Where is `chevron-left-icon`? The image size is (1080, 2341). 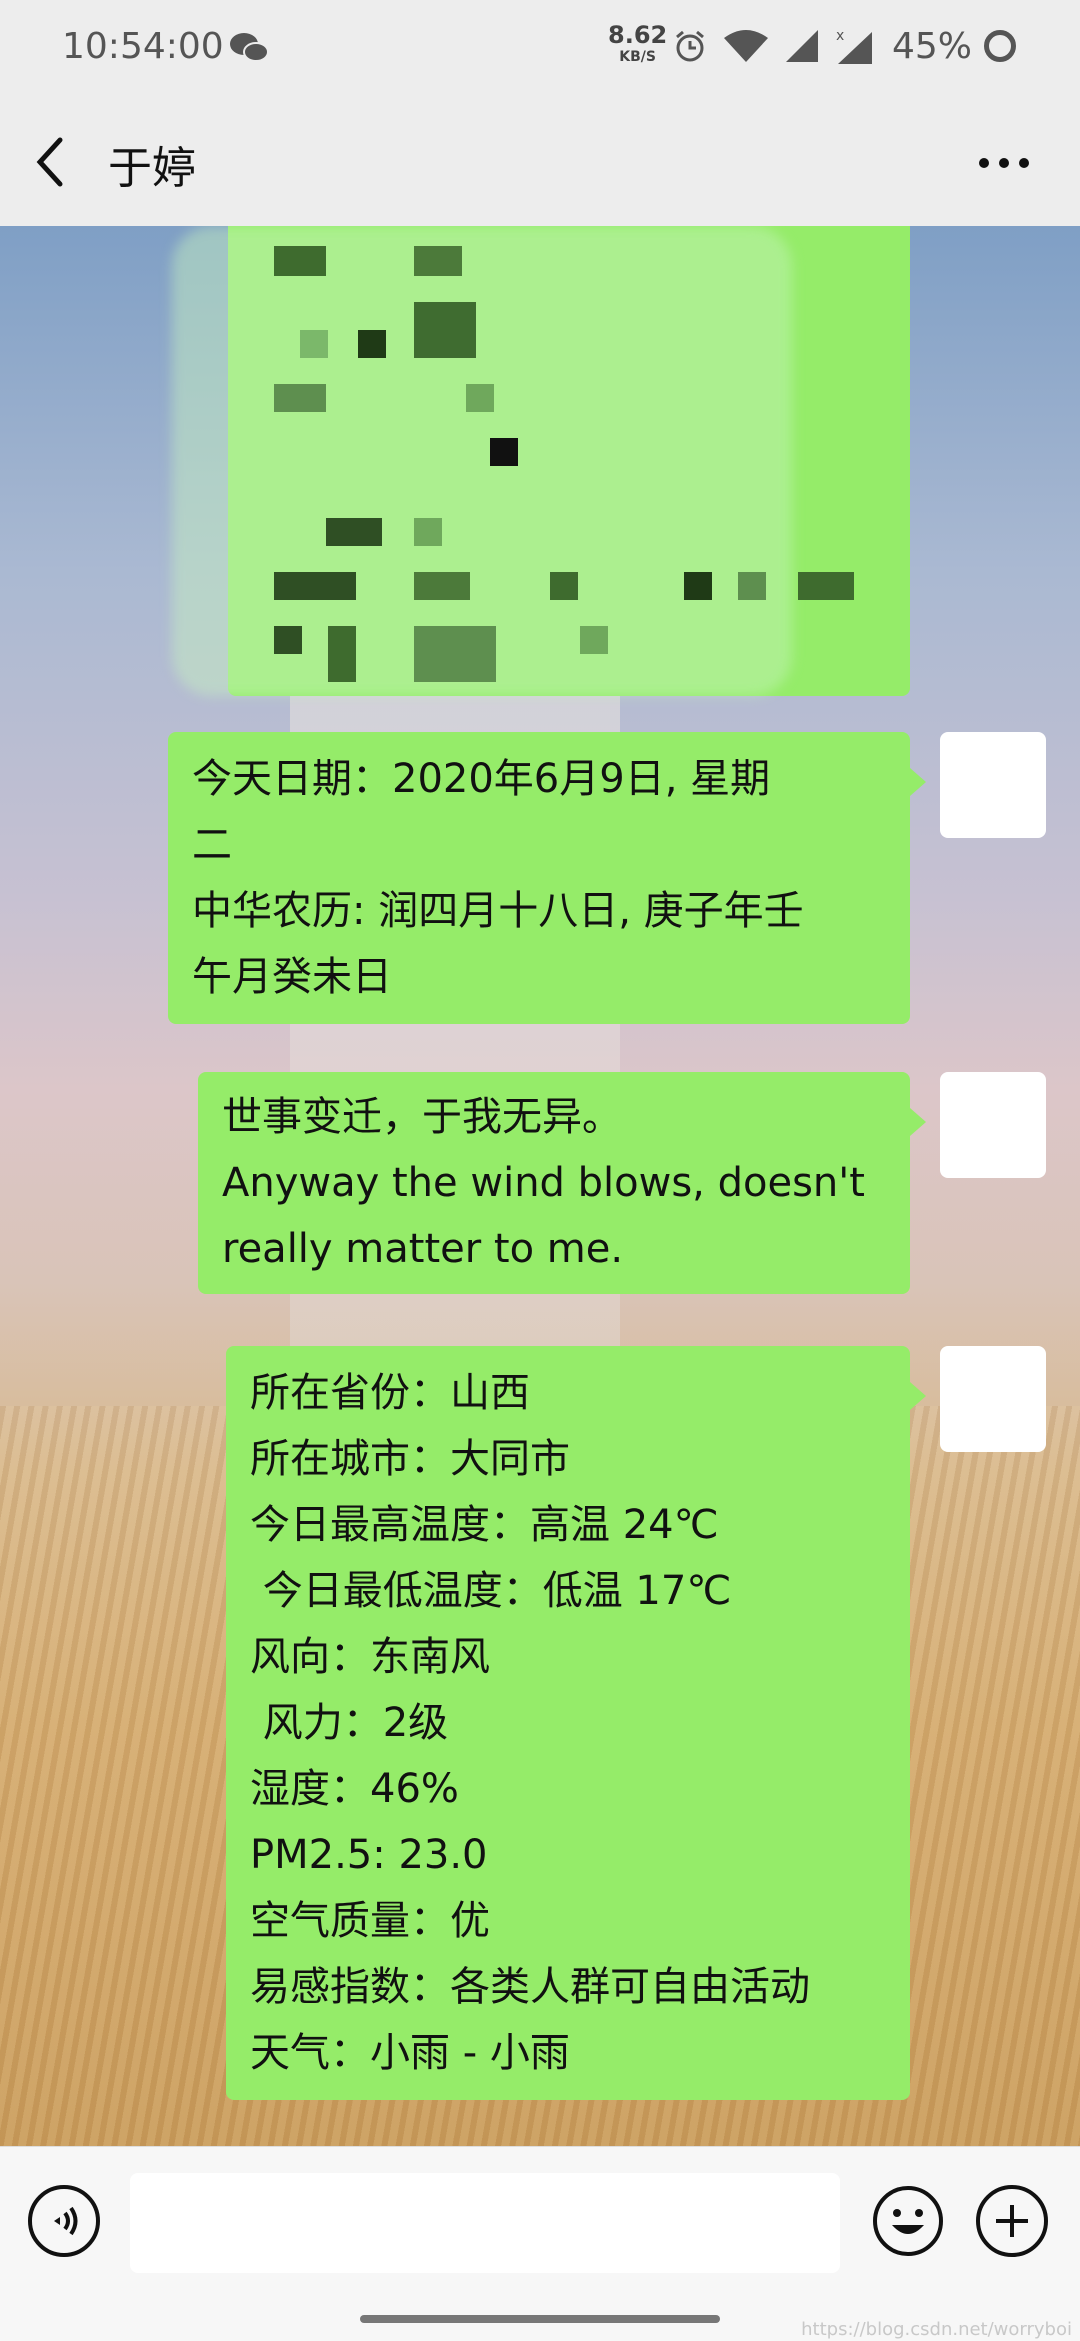
chevron-left-icon is located at coordinates (52, 162).